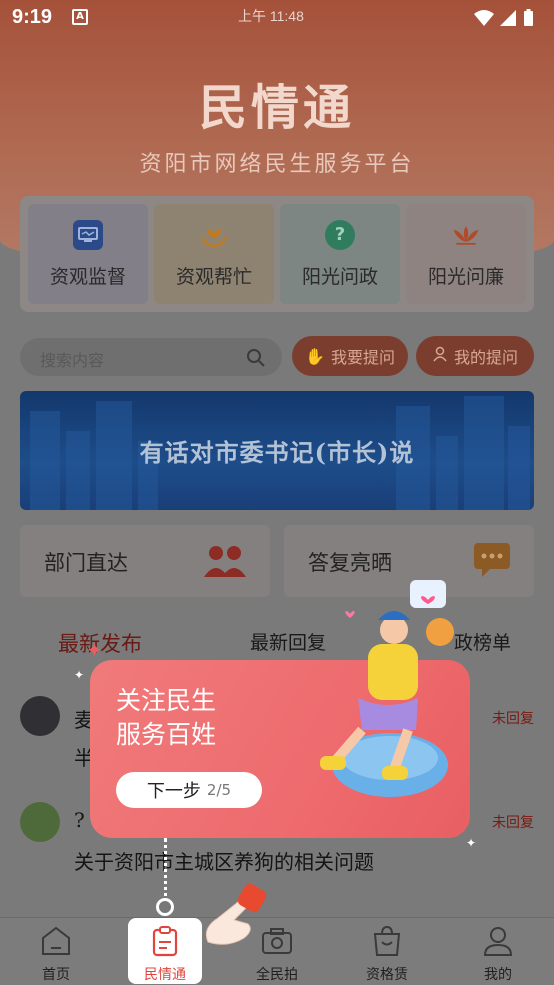 The width and height of the screenshot is (554, 985). Describe the element at coordinates (166, 700) in the screenshot. I see `guide-line-1: 关注民生` at that location.